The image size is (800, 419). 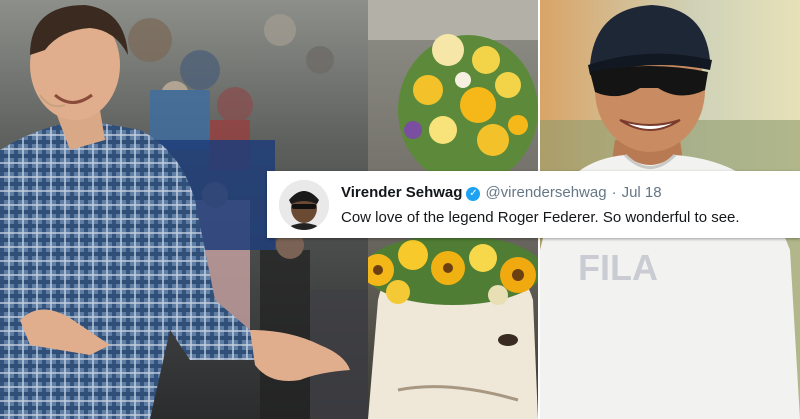 What do you see at coordinates (642, 192) in the screenshot?
I see `tweet-date: Jul 18` at bounding box center [642, 192].